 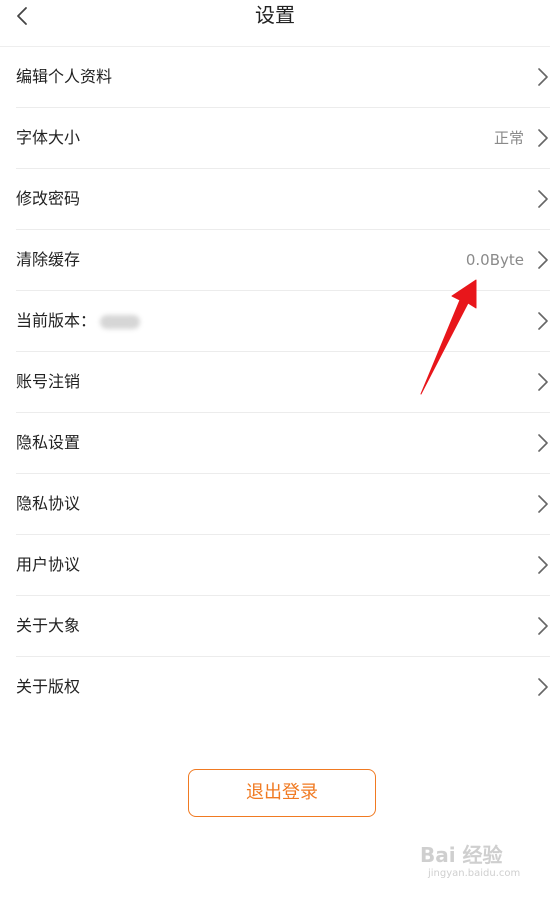 I want to click on settings-item-about: 关于大象, so click(x=283, y=626).